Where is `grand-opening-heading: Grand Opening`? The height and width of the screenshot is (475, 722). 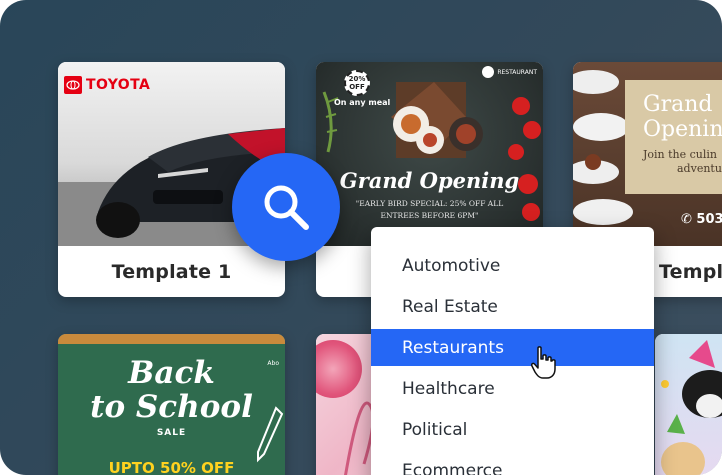
grand-opening-heading: Grand Opening is located at coordinates (682, 117).